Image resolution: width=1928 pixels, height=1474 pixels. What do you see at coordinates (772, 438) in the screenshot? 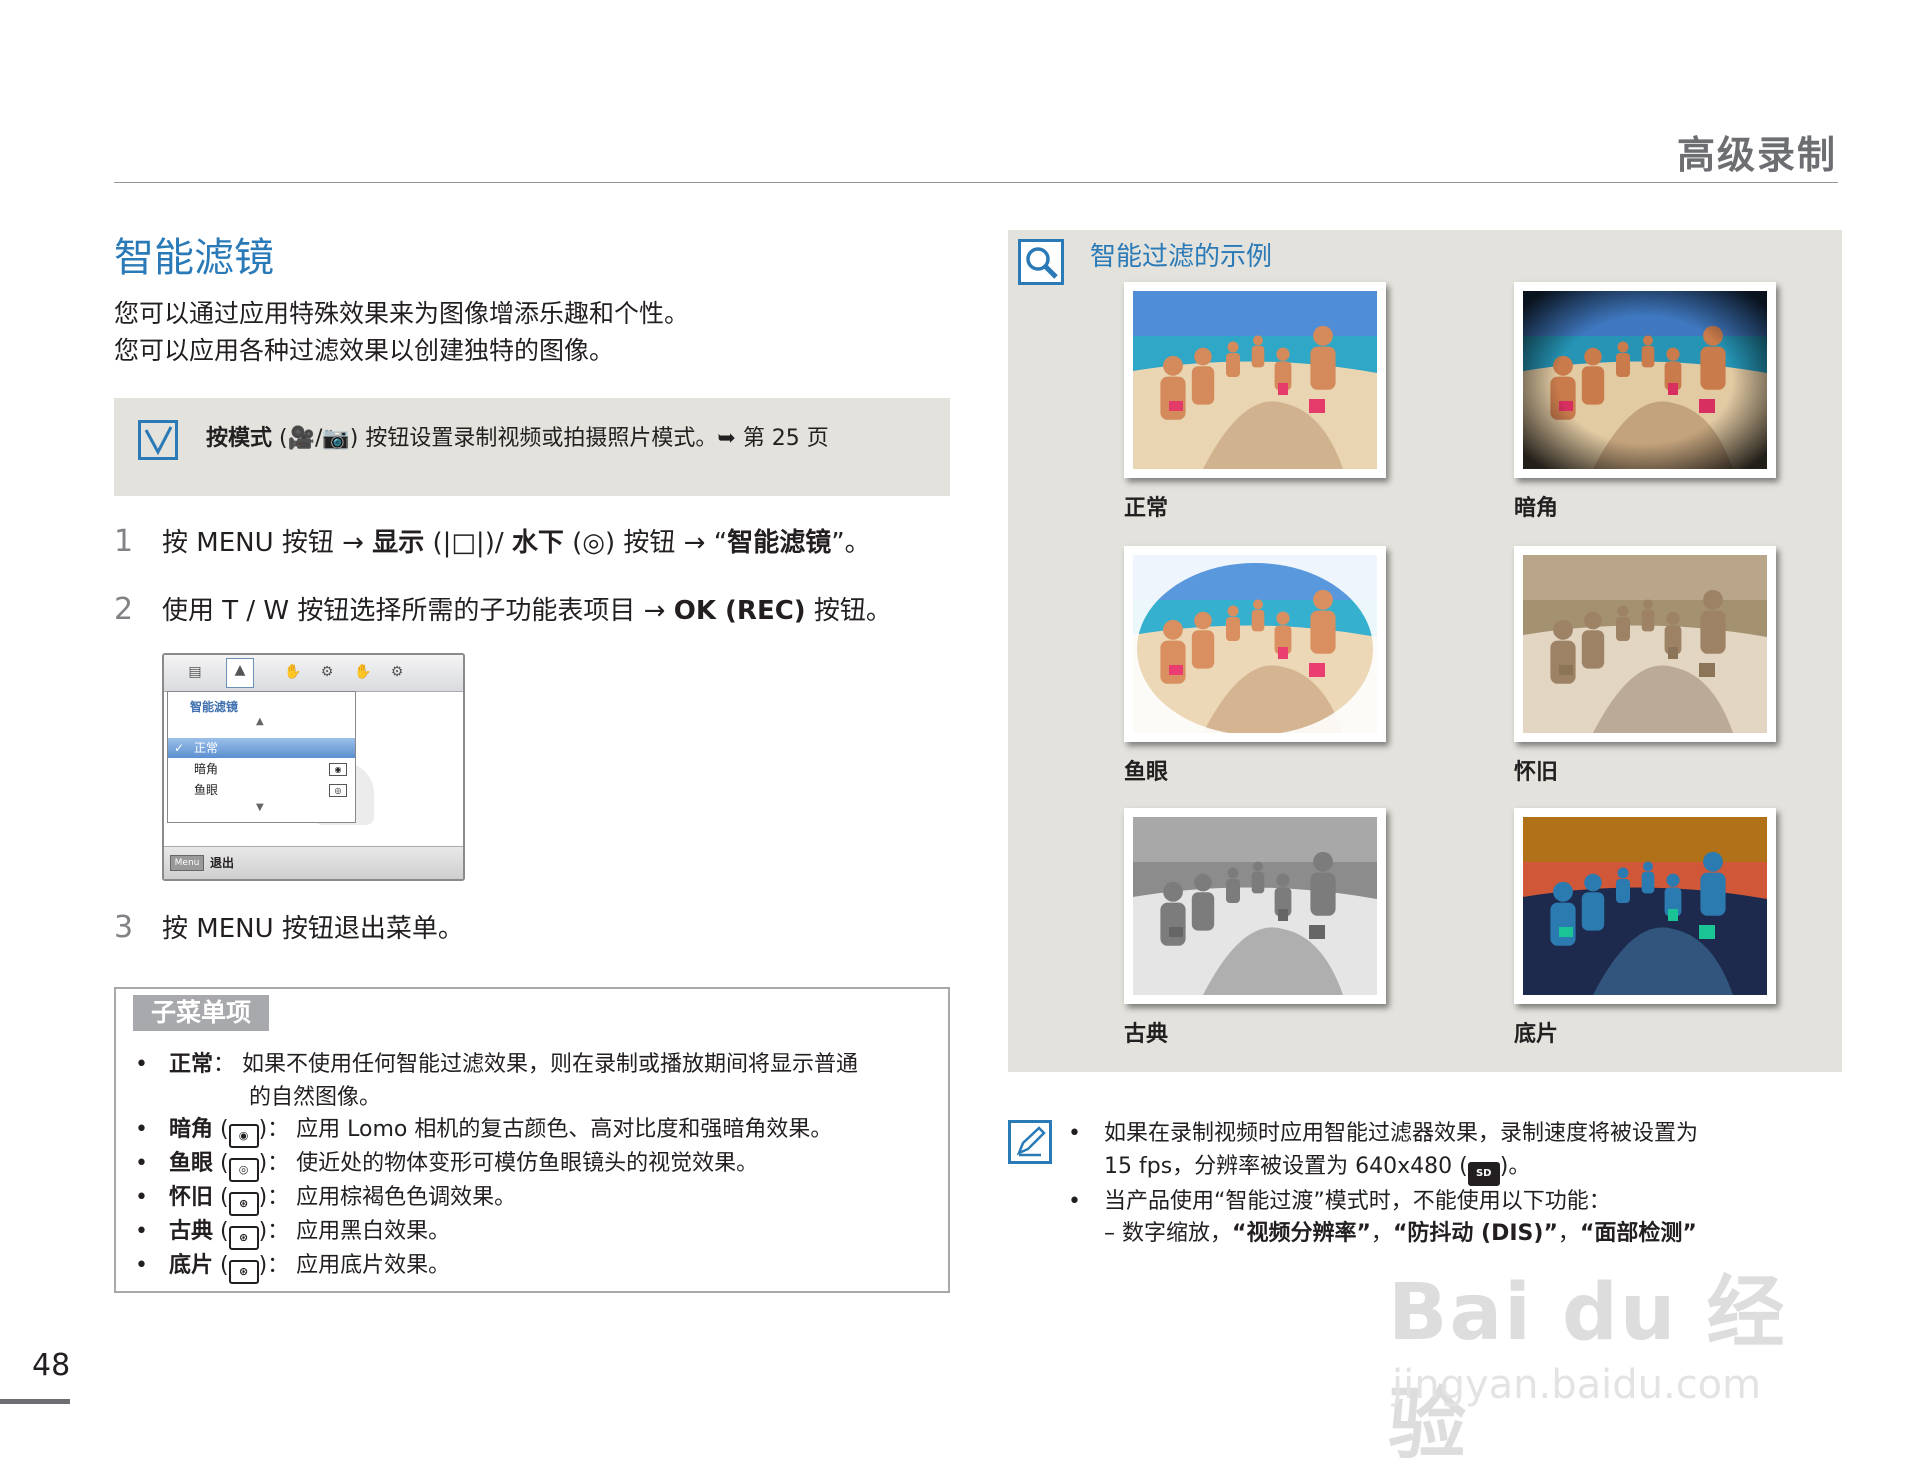
I see `page-ref-link: ➥ 第 25 页` at bounding box center [772, 438].